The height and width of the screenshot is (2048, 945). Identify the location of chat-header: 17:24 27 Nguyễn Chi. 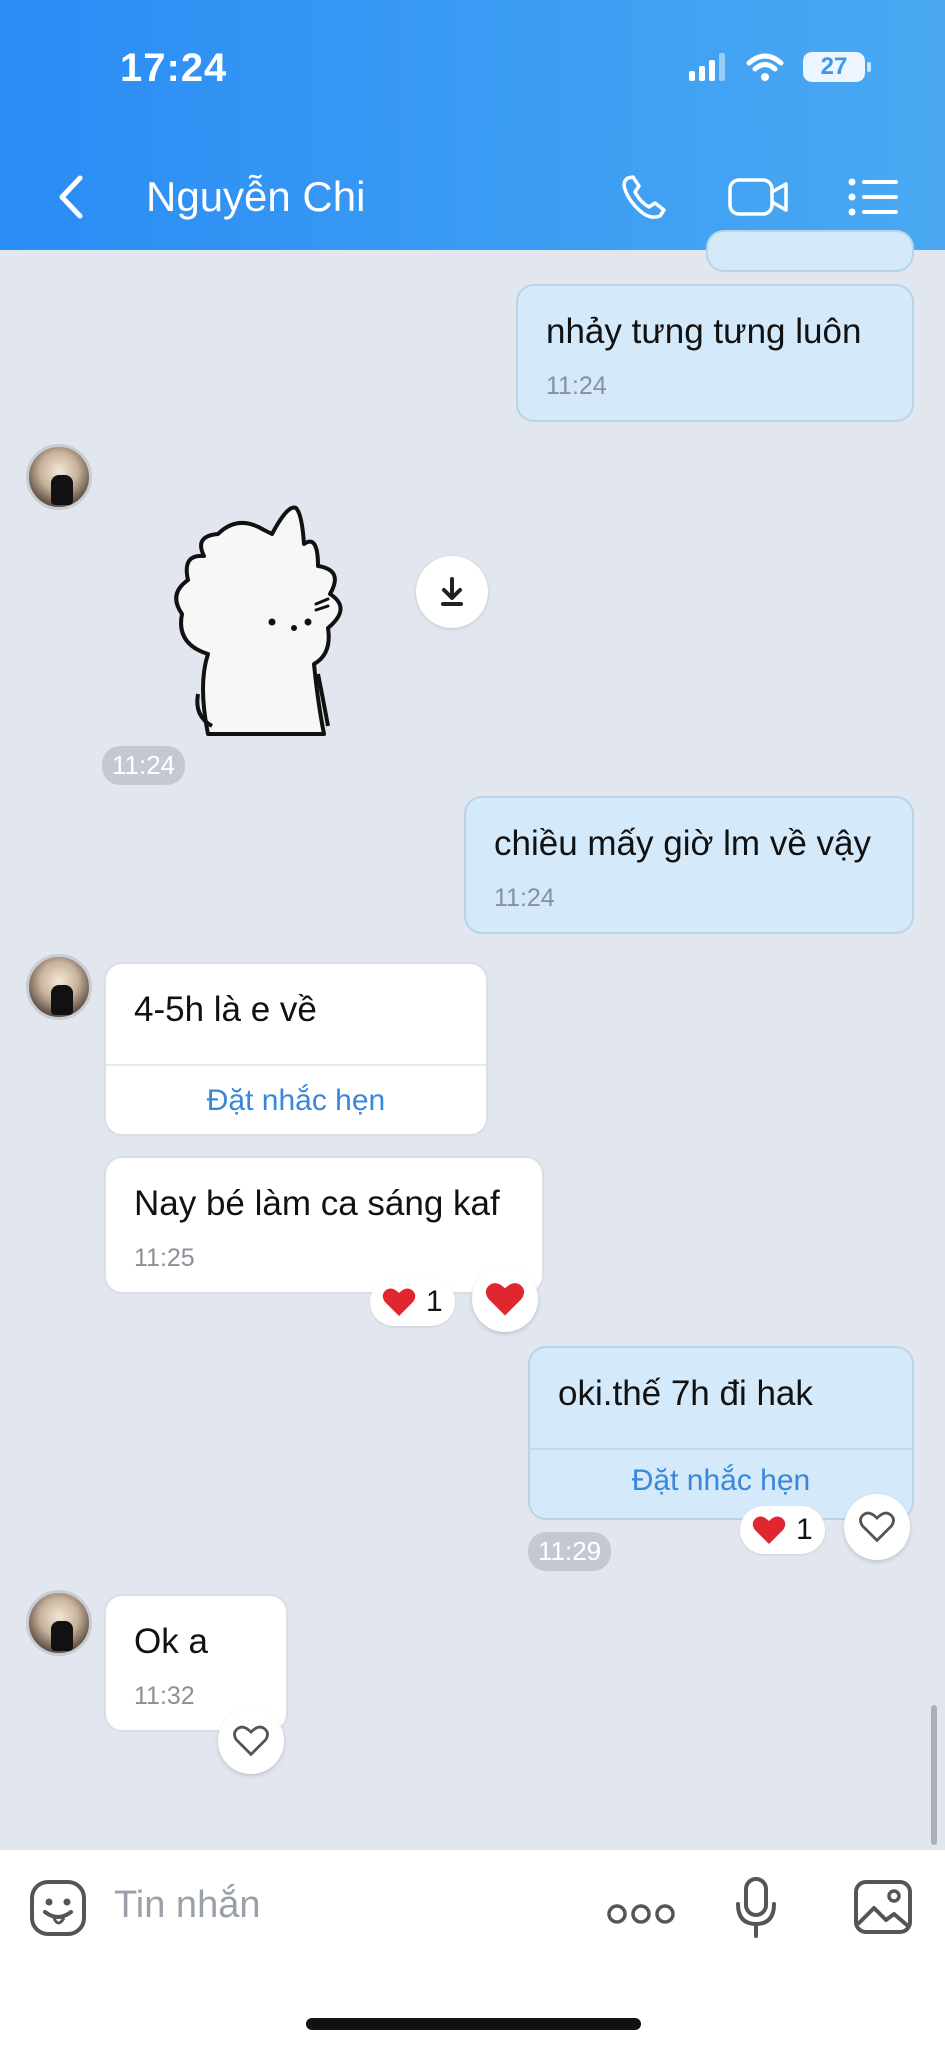
(472, 125).